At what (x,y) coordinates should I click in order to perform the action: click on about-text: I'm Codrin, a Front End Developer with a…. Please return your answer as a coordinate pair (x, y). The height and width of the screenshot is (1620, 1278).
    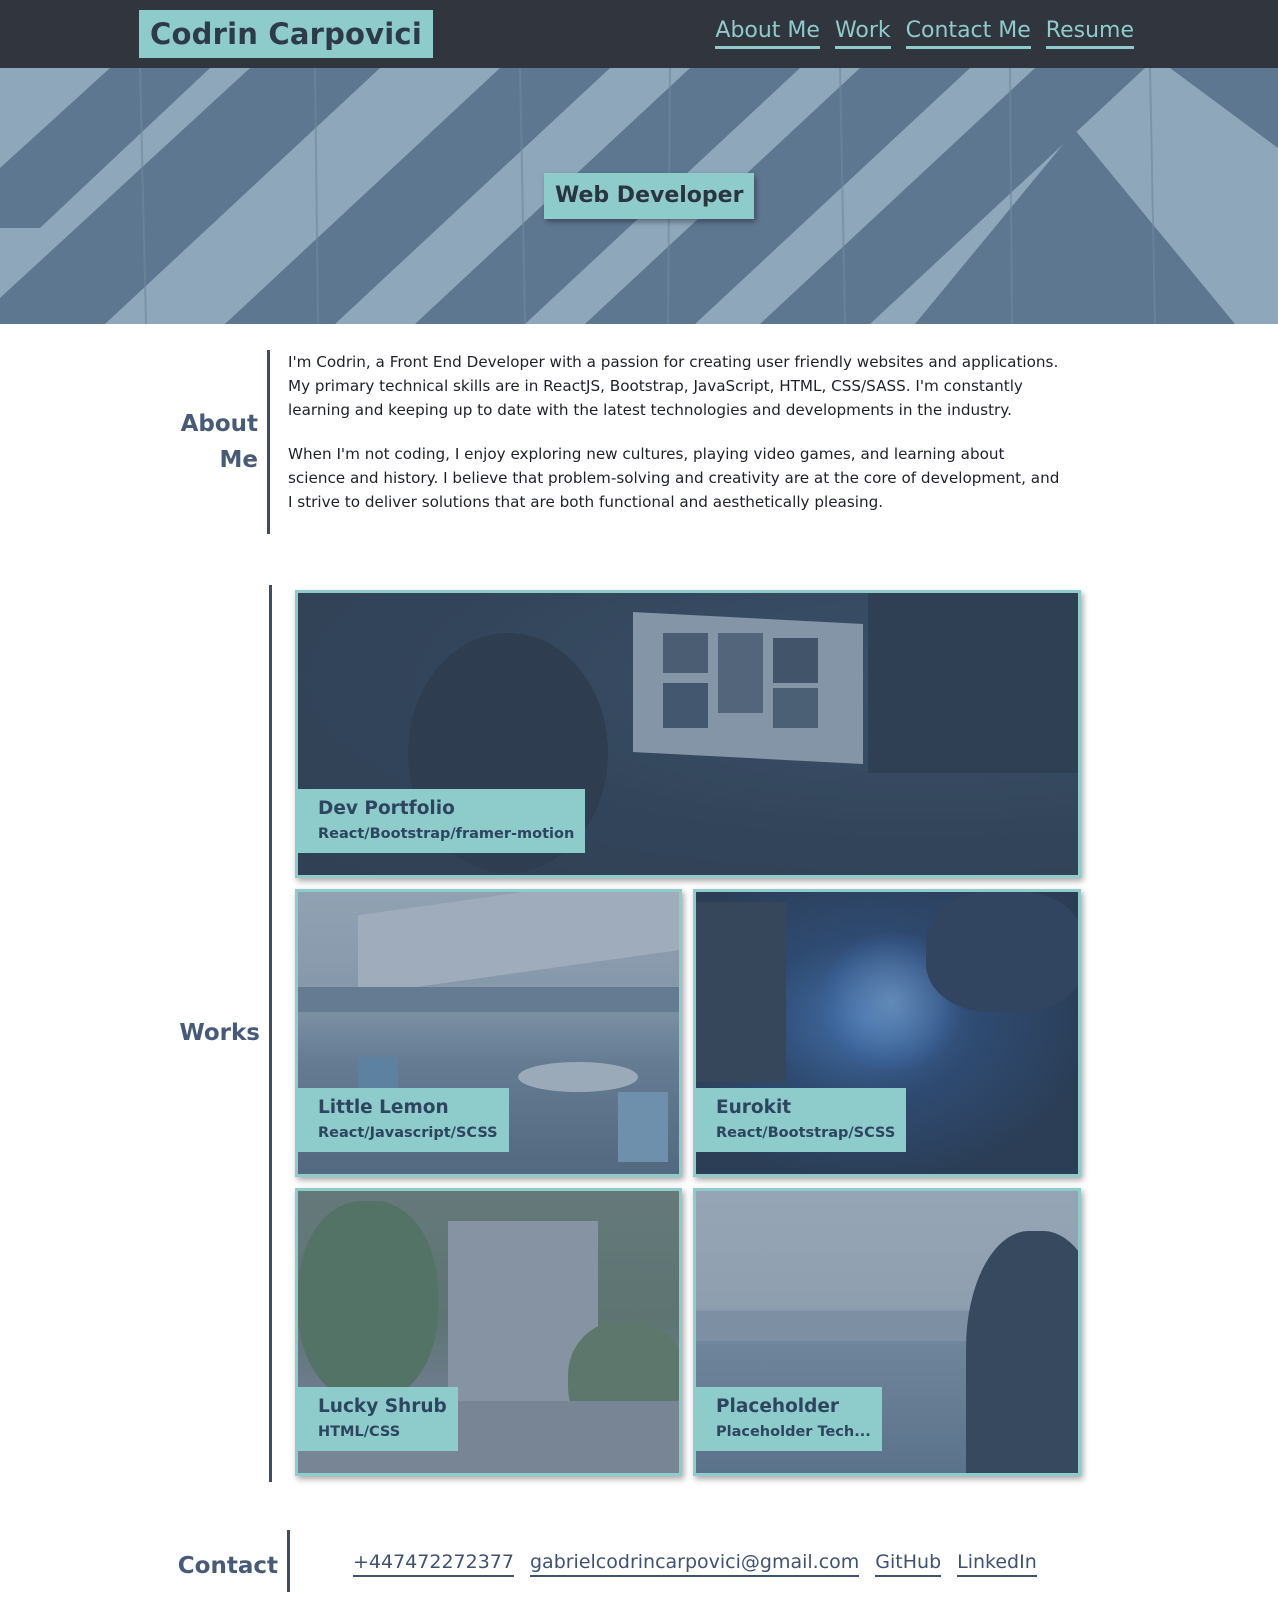
    Looking at the image, I should click on (675, 432).